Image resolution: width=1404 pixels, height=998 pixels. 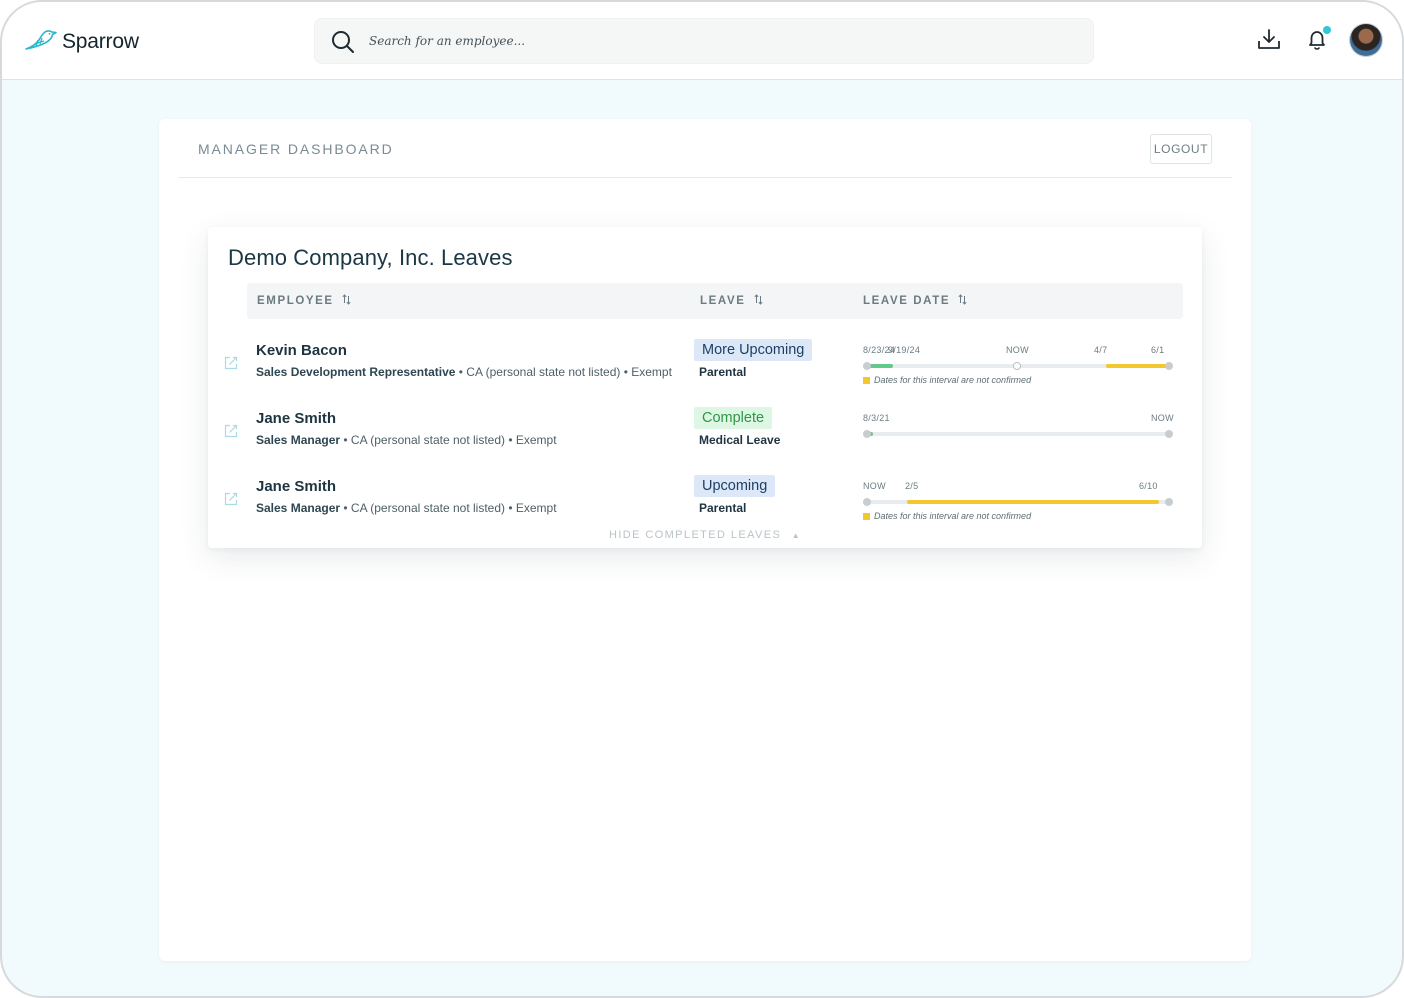 I want to click on timeline-label: 6/1, so click(x=1158, y=350).